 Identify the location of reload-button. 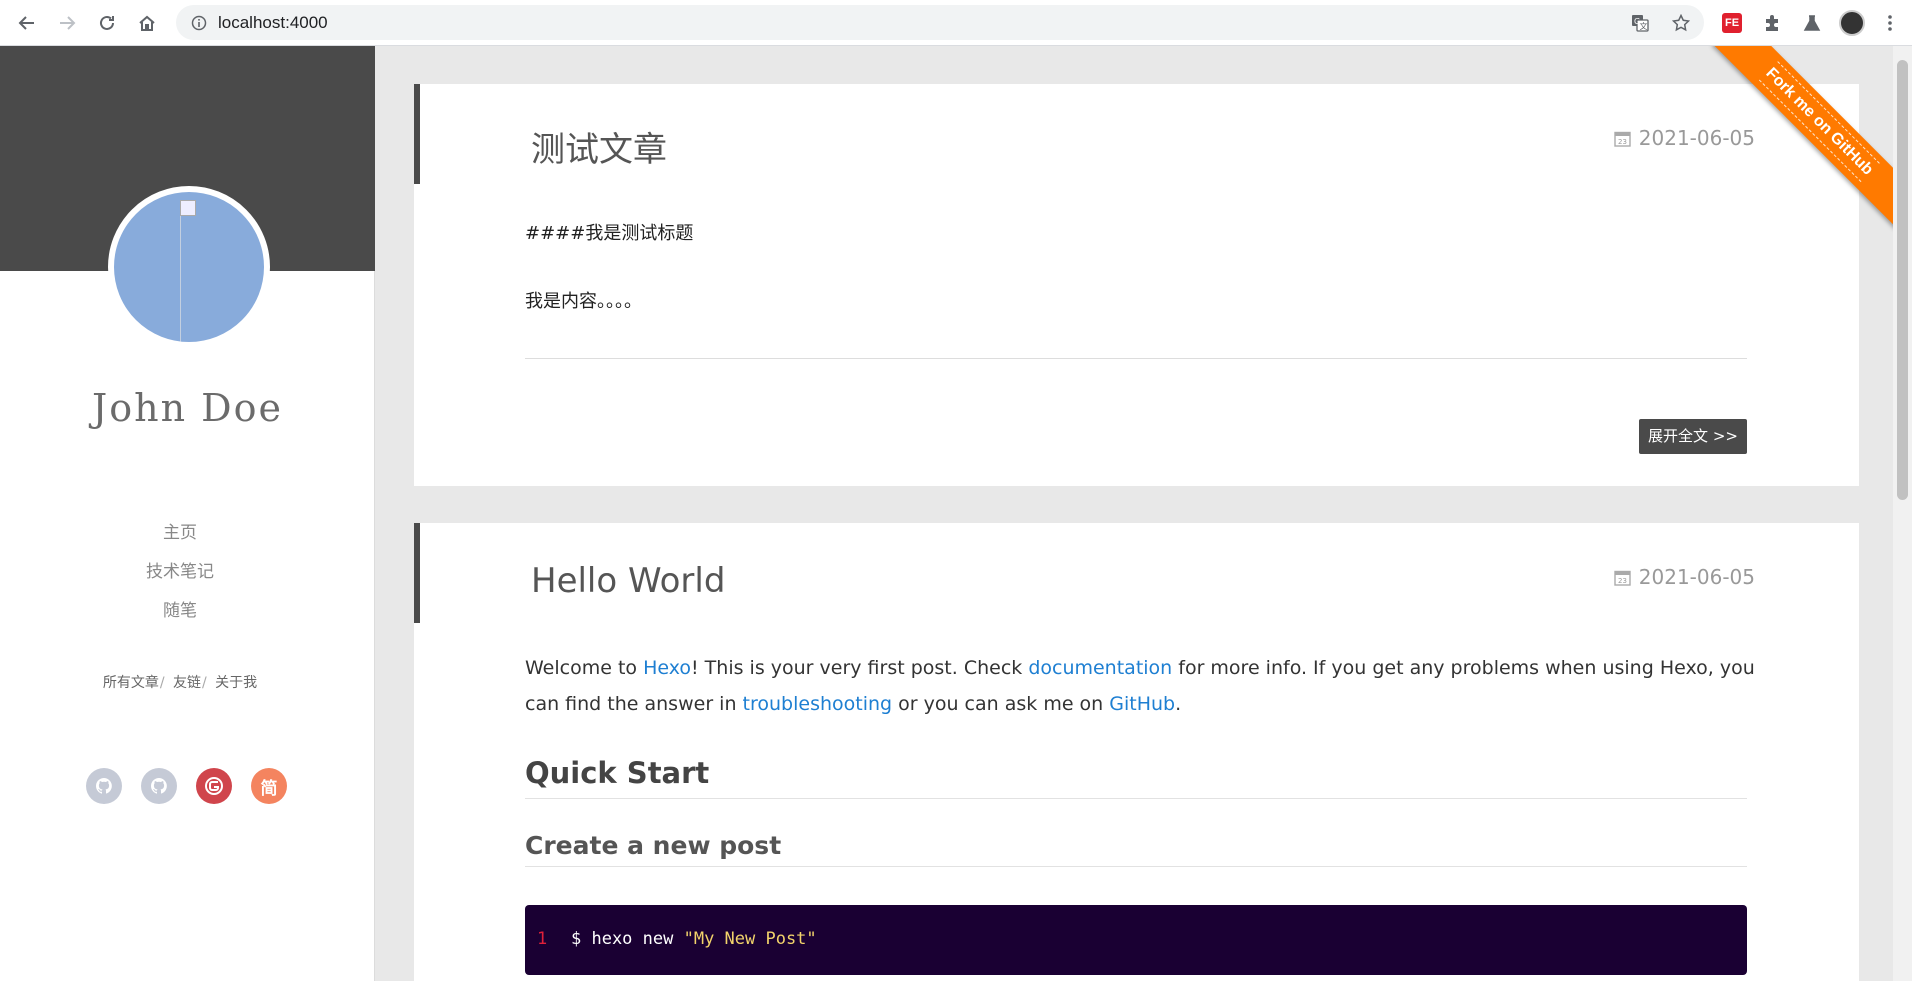
(107, 23).